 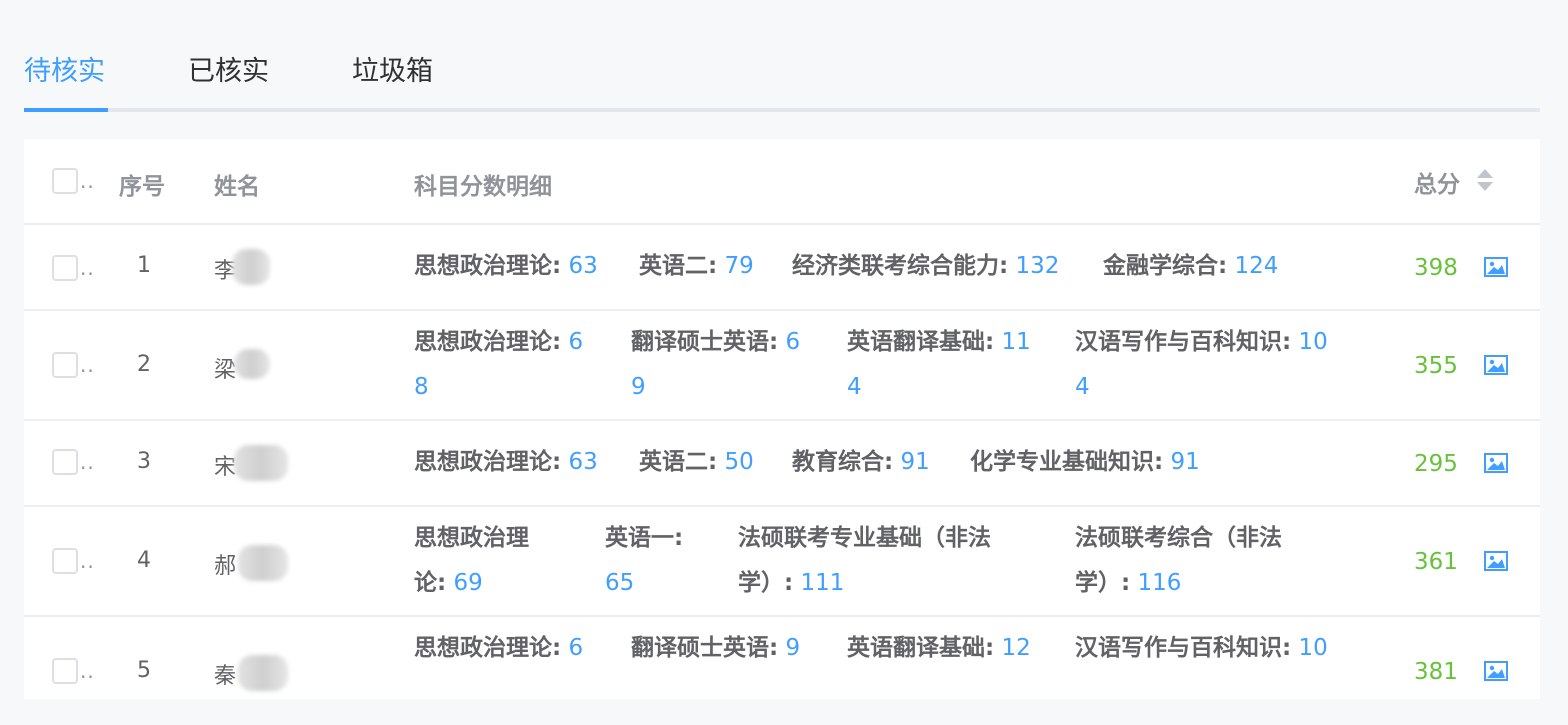 I want to click on header-subjects: 科目分数明细, so click(x=483, y=187).